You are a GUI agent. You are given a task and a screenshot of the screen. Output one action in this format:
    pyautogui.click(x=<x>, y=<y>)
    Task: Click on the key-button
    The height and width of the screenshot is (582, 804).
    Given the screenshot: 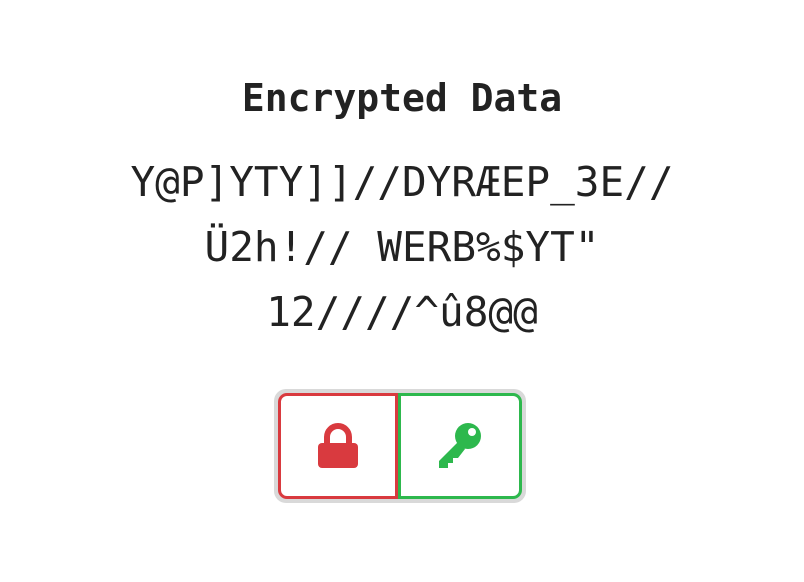 What is the action you would take?
    pyautogui.click(x=460, y=446)
    